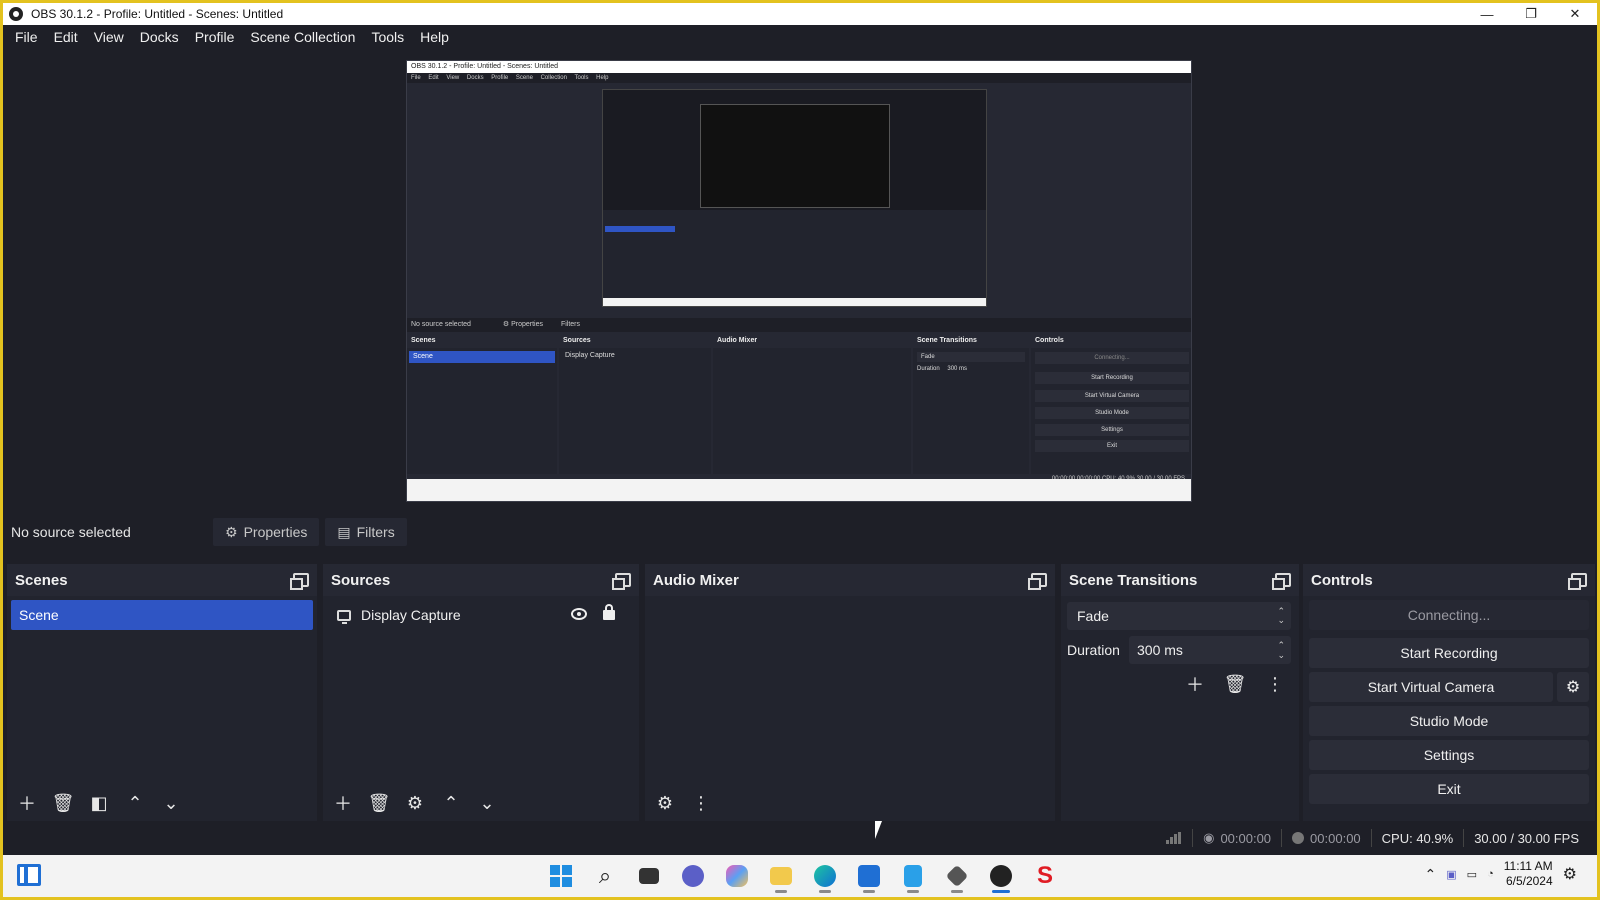  I want to click on remove-source-button: 🗑, so click(379, 803).